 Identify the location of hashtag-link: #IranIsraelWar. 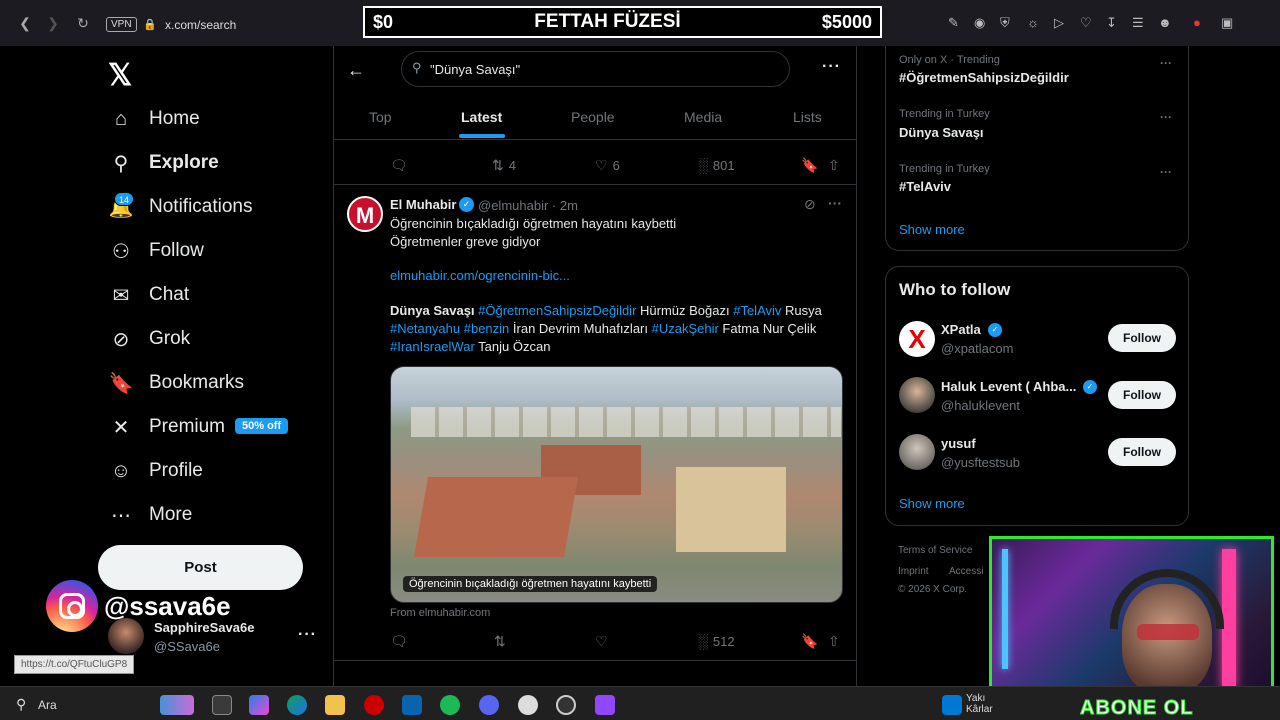
(432, 346).